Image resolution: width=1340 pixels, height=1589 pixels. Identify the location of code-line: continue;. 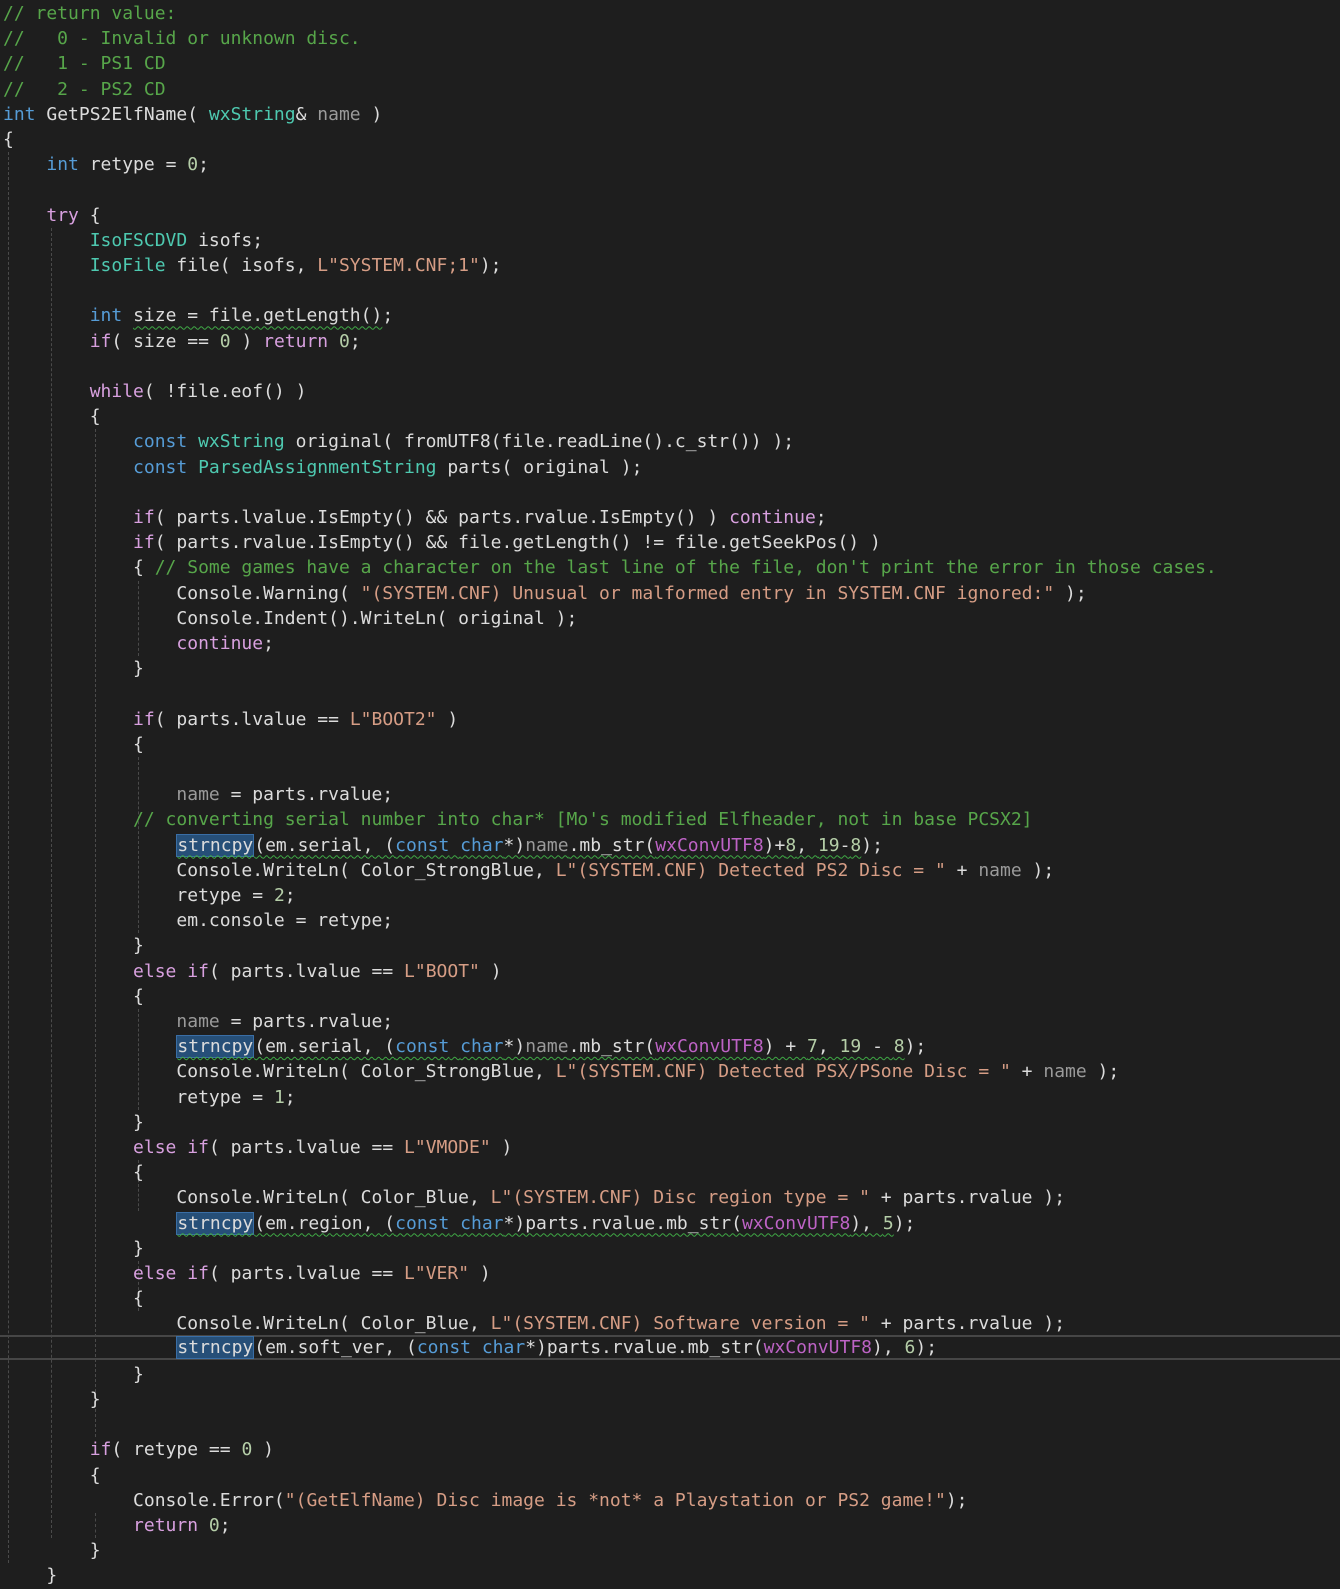
(670, 643).